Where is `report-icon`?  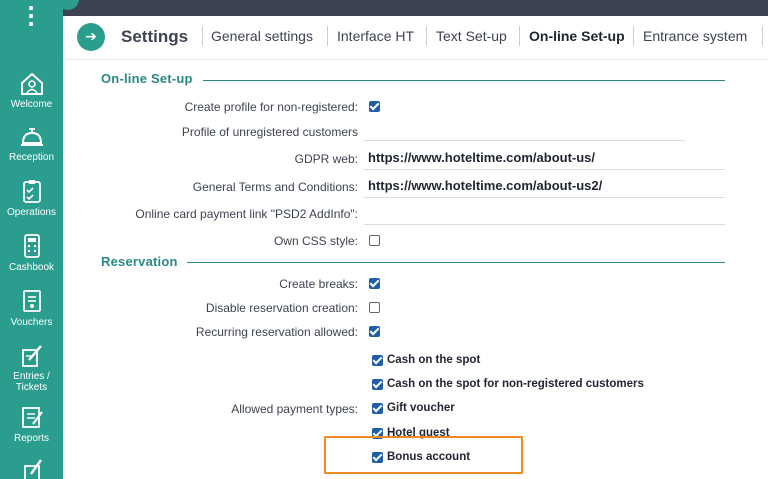 report-icon is located at coordinates (32, 417).